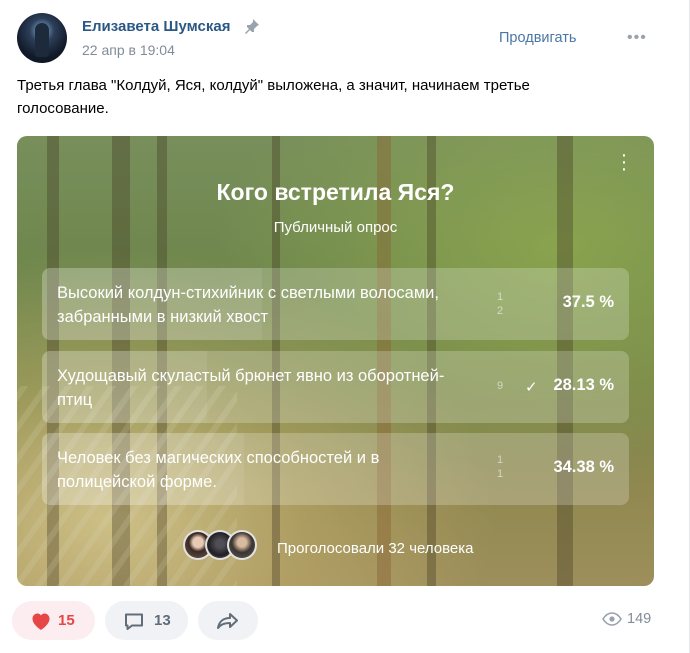  I want to click on voters-avatars, so click(228, 545).